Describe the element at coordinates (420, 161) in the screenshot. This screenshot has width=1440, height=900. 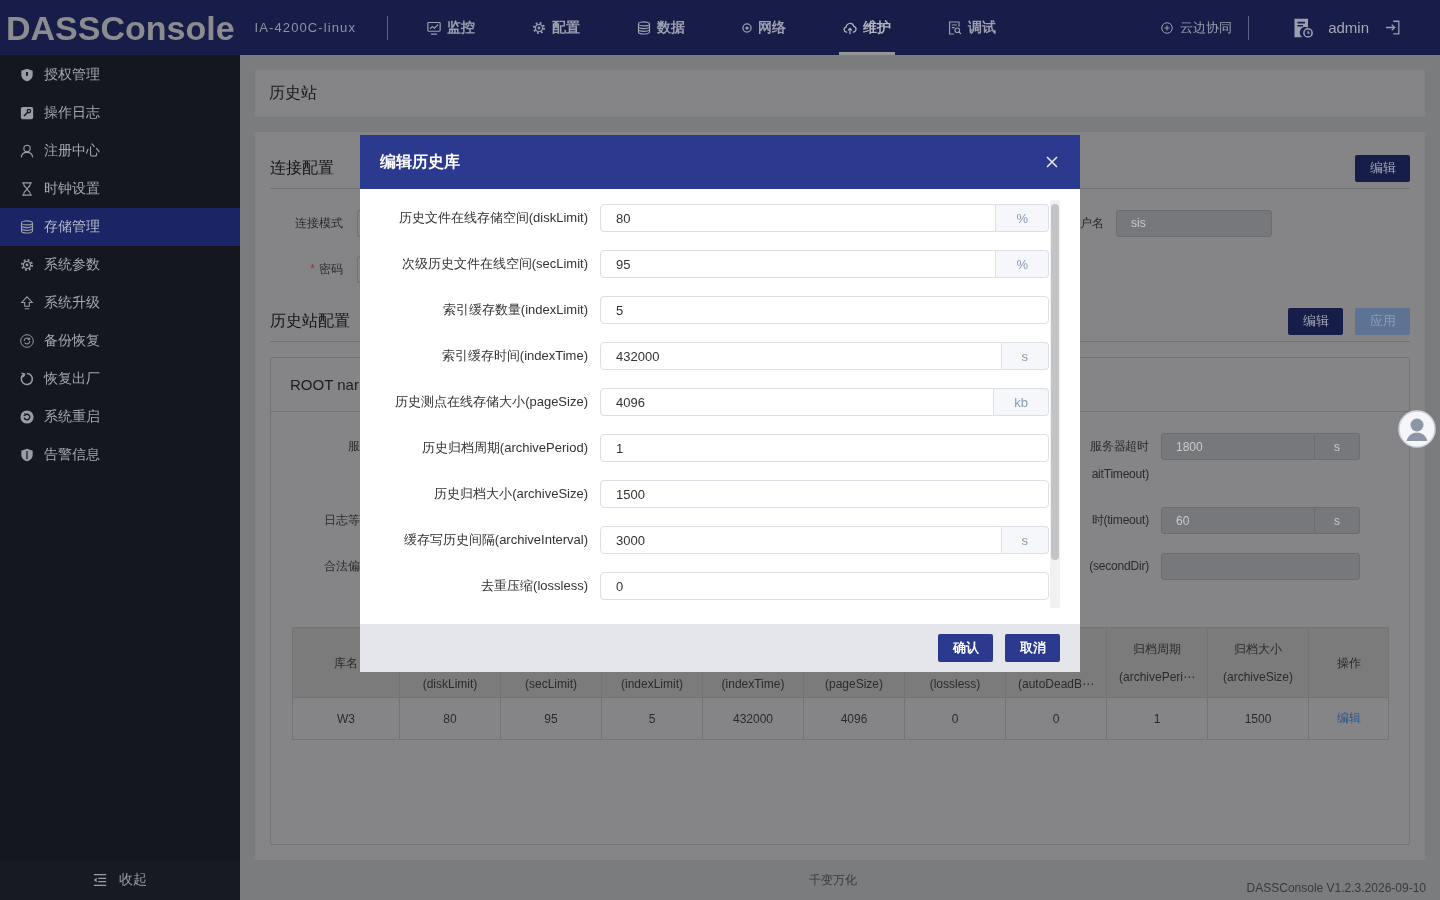
I see `dialog-title: 编辑历史库` at that location.